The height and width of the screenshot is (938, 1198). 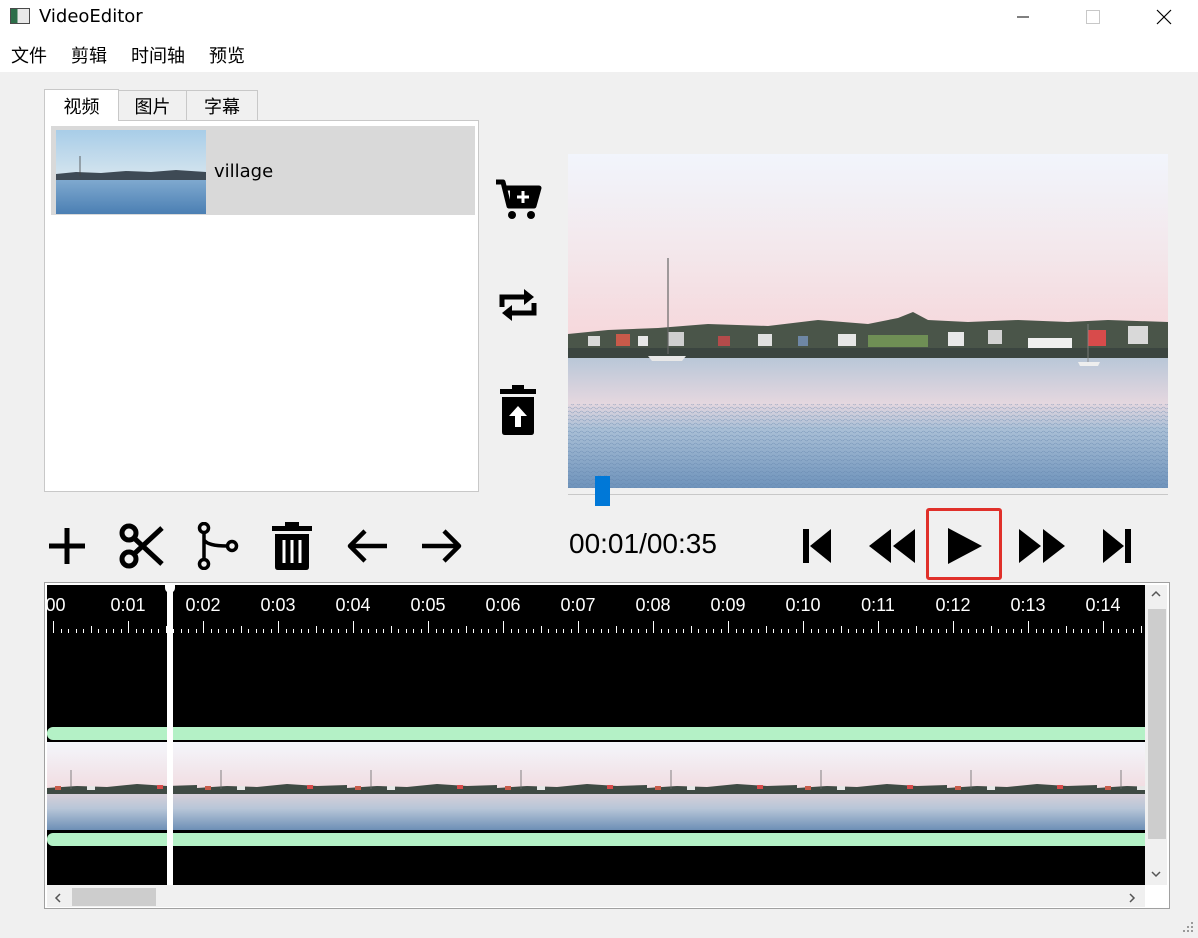 I want to click on delete-upload-icon, so click(x=518, y=410).